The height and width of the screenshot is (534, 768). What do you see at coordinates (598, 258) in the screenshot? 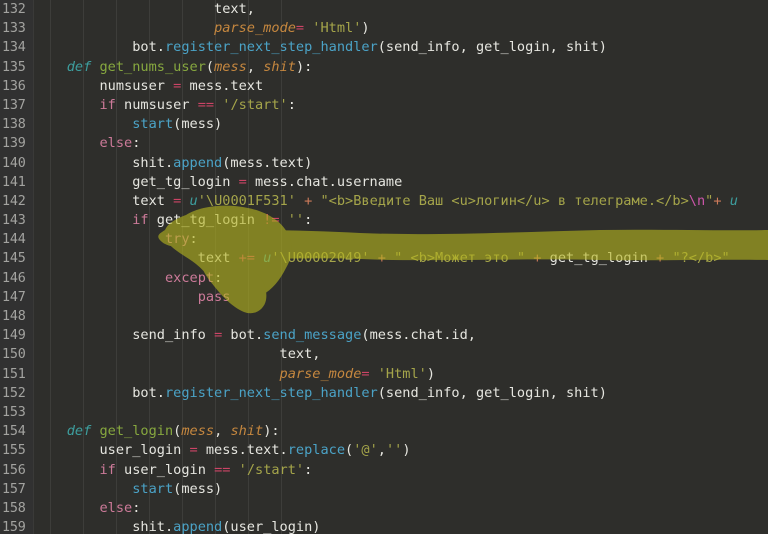
I see `code-token: get_tg_login` at bounding box center [598, 258].